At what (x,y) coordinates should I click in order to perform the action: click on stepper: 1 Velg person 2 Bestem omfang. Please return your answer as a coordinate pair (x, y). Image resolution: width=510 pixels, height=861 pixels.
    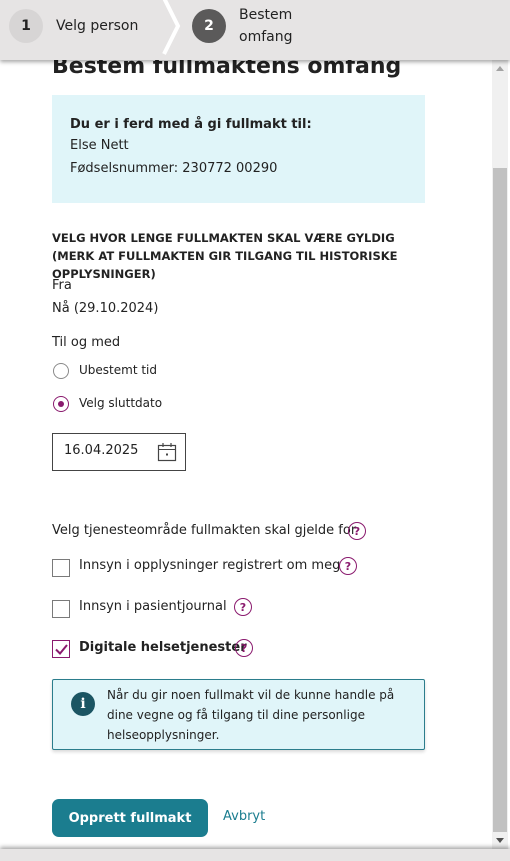
    Looking at the image, I should click on (255, 30).